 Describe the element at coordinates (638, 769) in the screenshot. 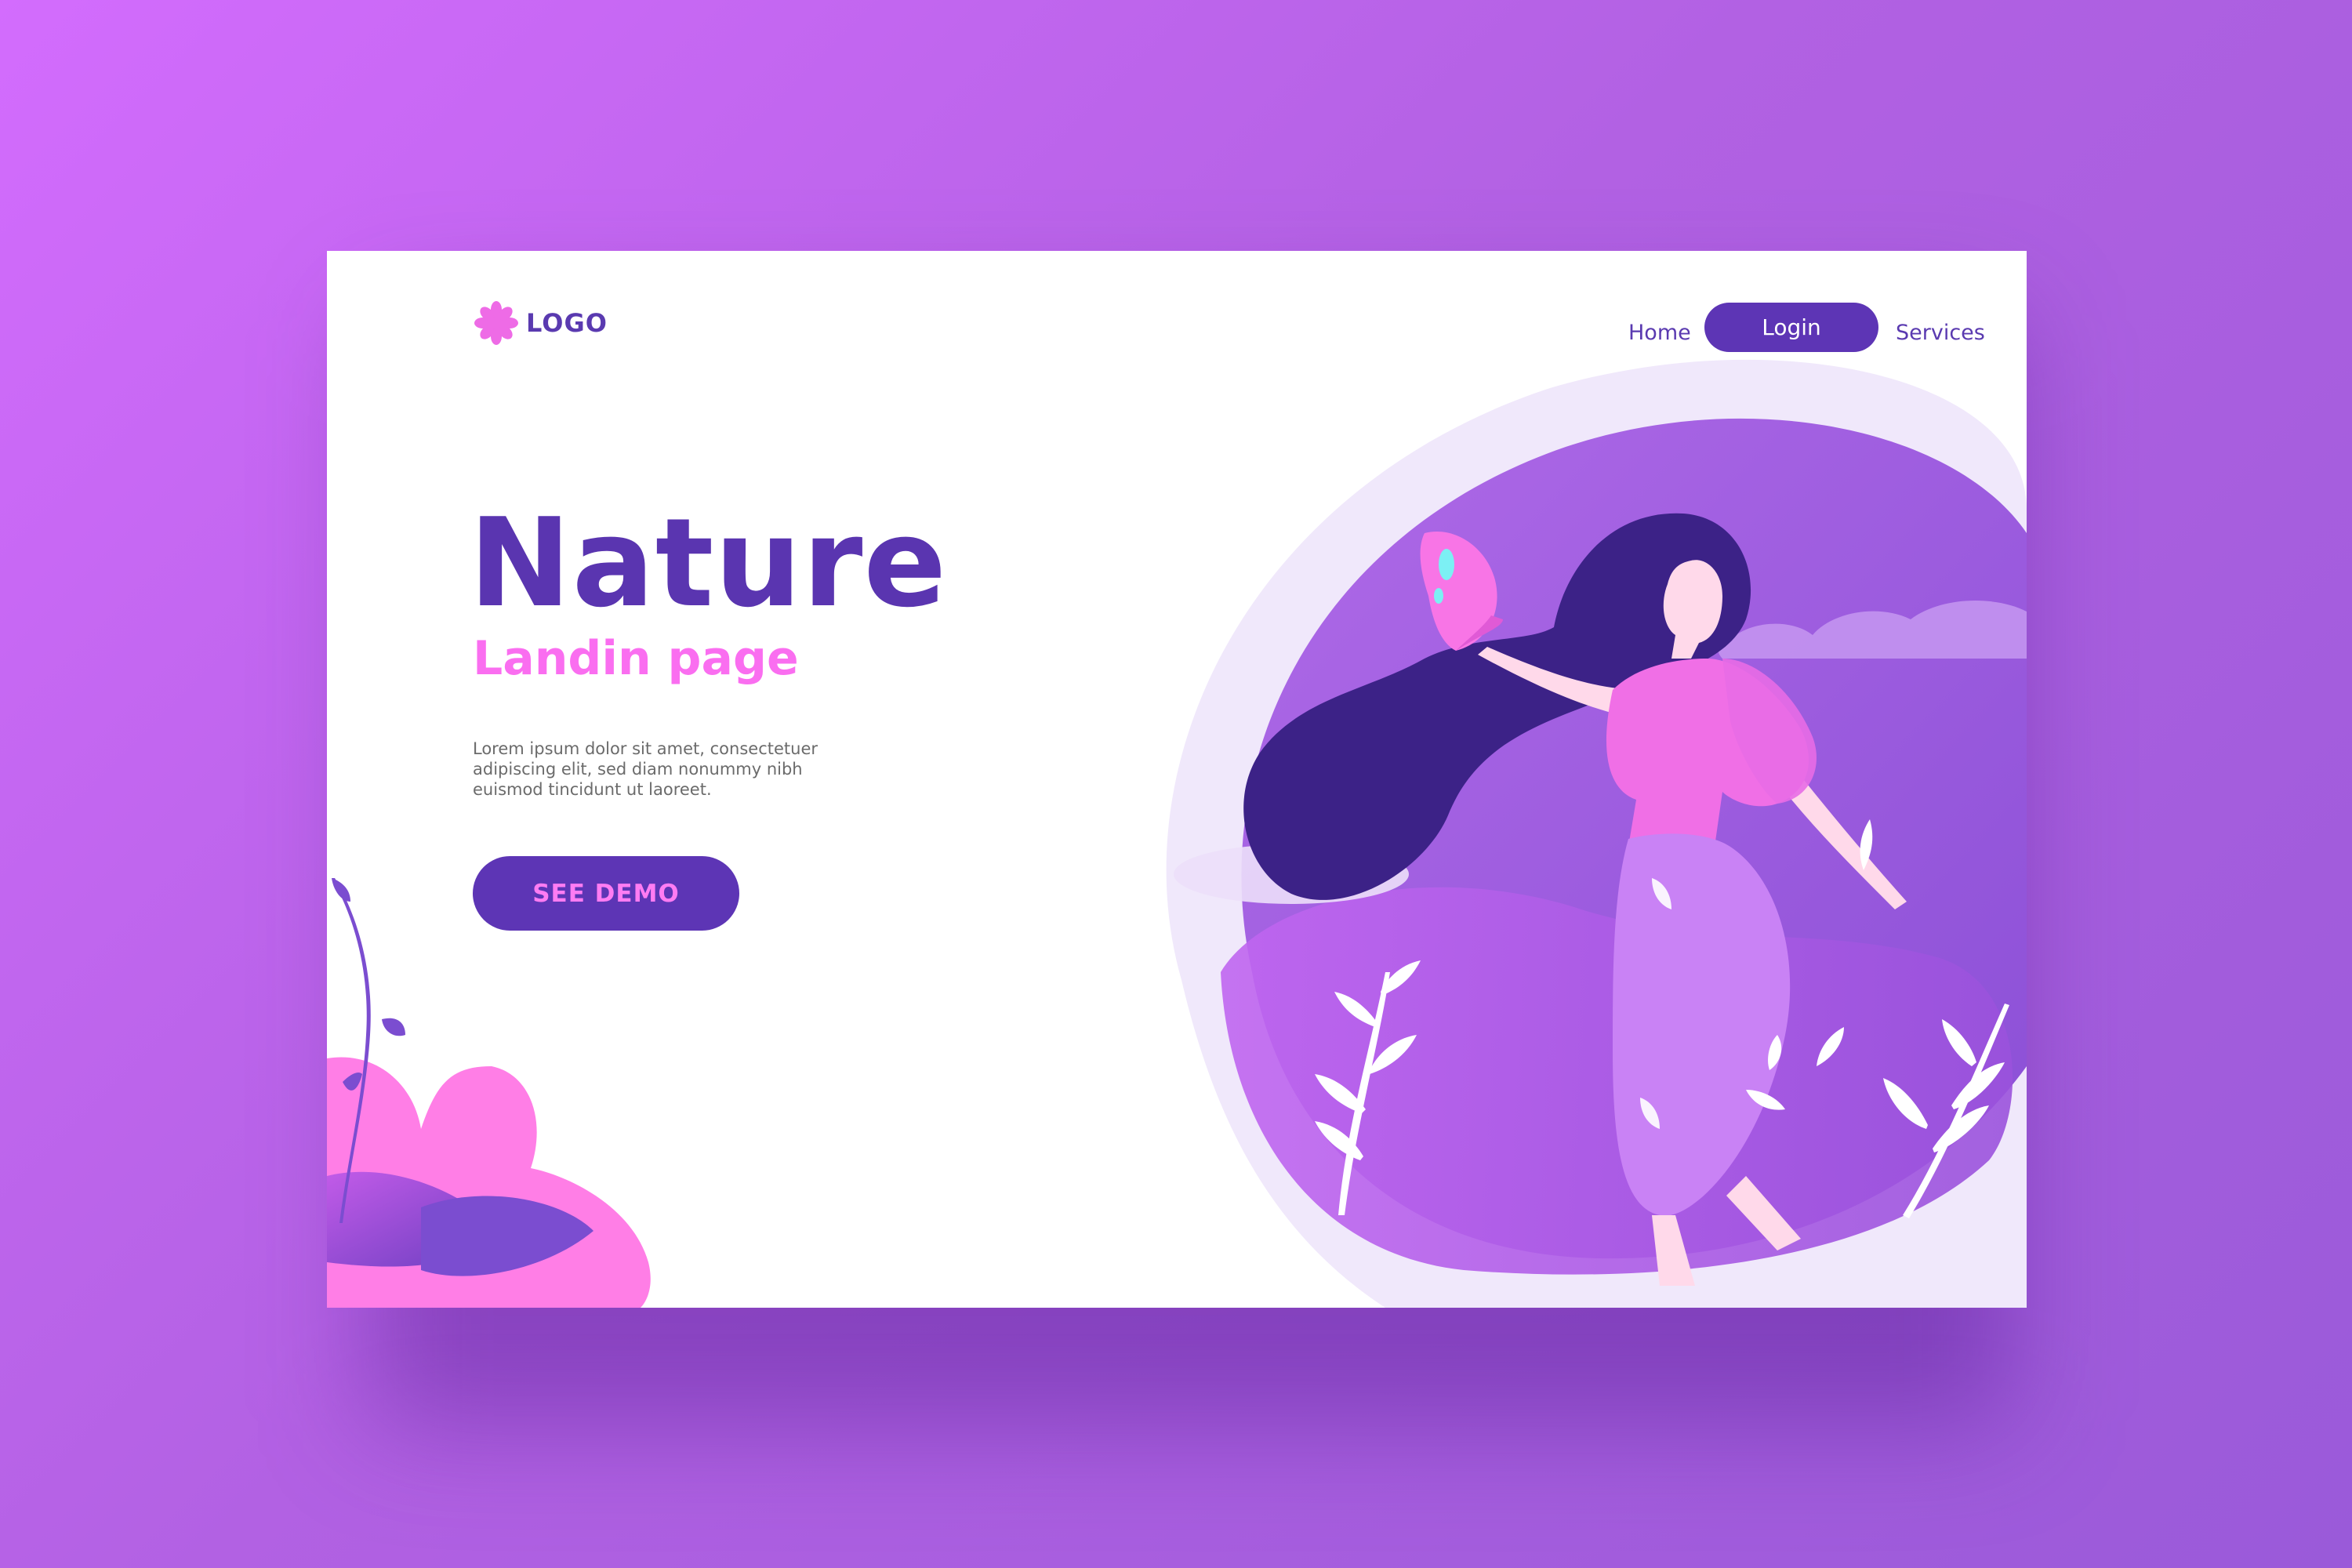

I see `hero-description-line: adipiscing elit, sed diam nonummy nibh` at that location.